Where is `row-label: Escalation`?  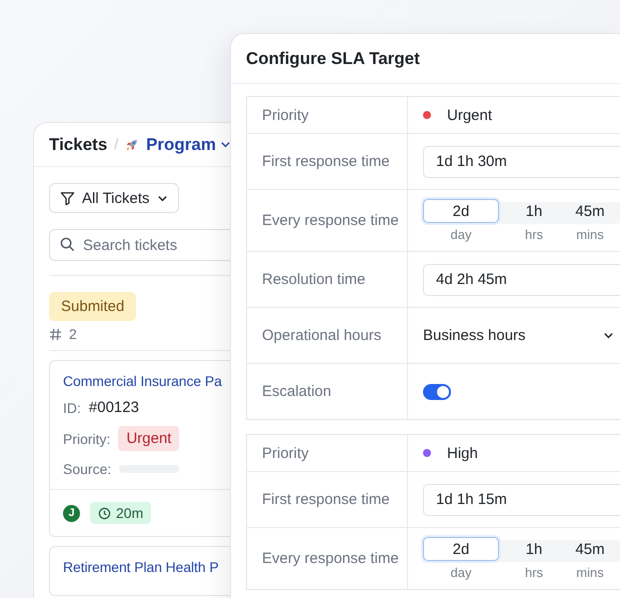 row-label: Escalation is located at coordinates (327, 391).